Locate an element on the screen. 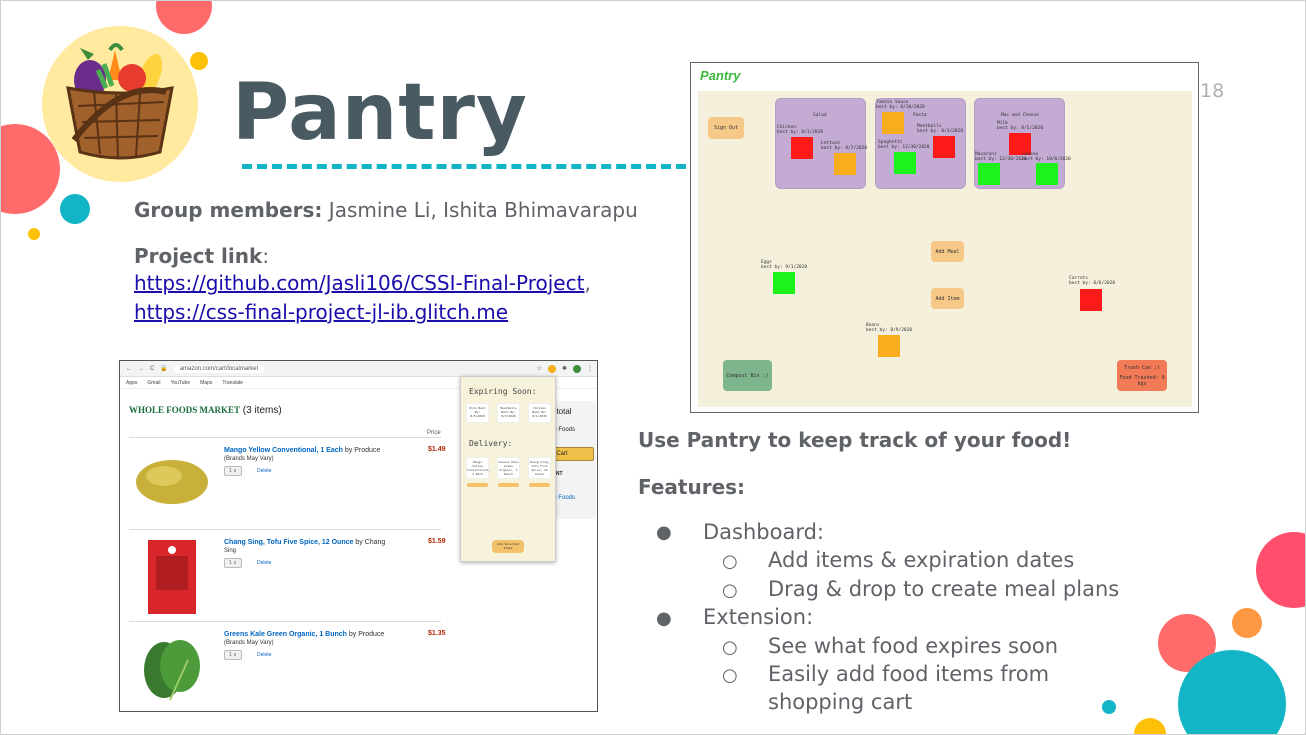  feature-dashboard: Dashboard: is located at coordinates (764, 532).